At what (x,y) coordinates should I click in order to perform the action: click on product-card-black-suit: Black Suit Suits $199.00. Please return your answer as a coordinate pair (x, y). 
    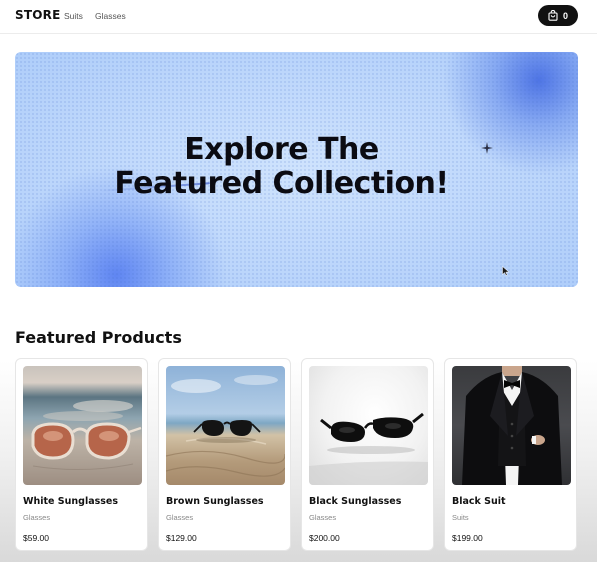
    Looking at the image, I should click on (510, 454).